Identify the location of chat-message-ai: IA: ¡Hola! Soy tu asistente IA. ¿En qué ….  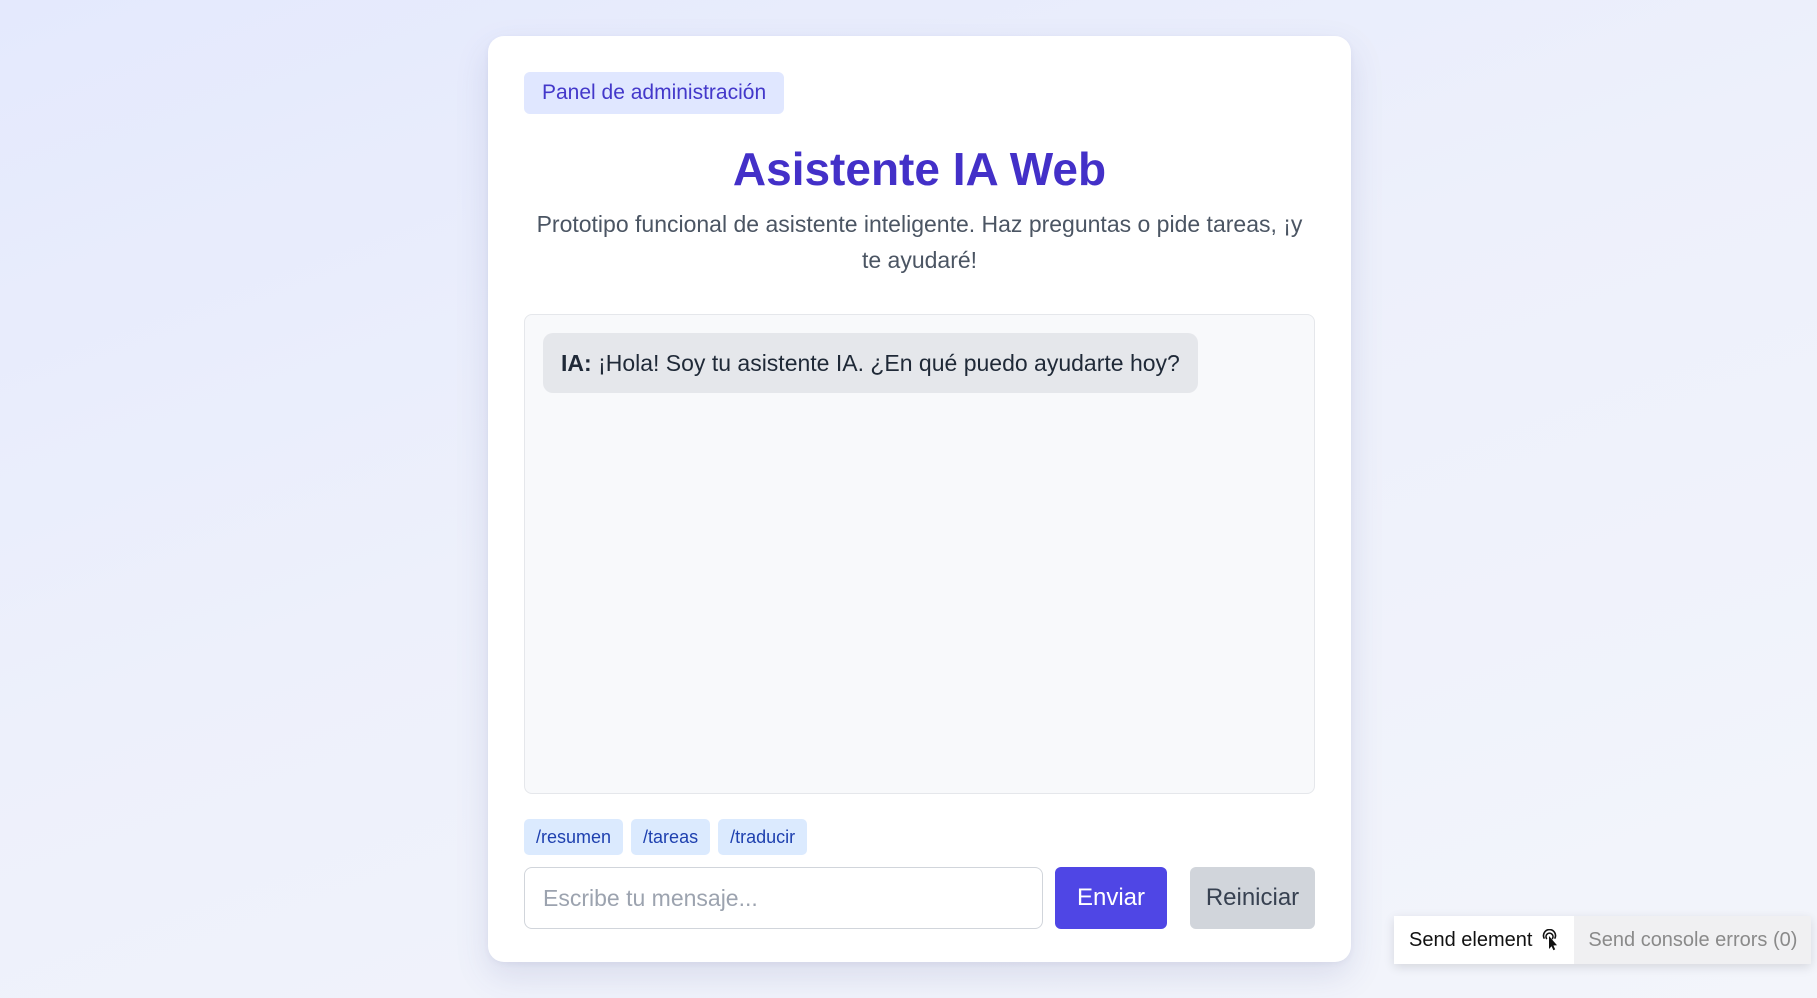
(870, 363).